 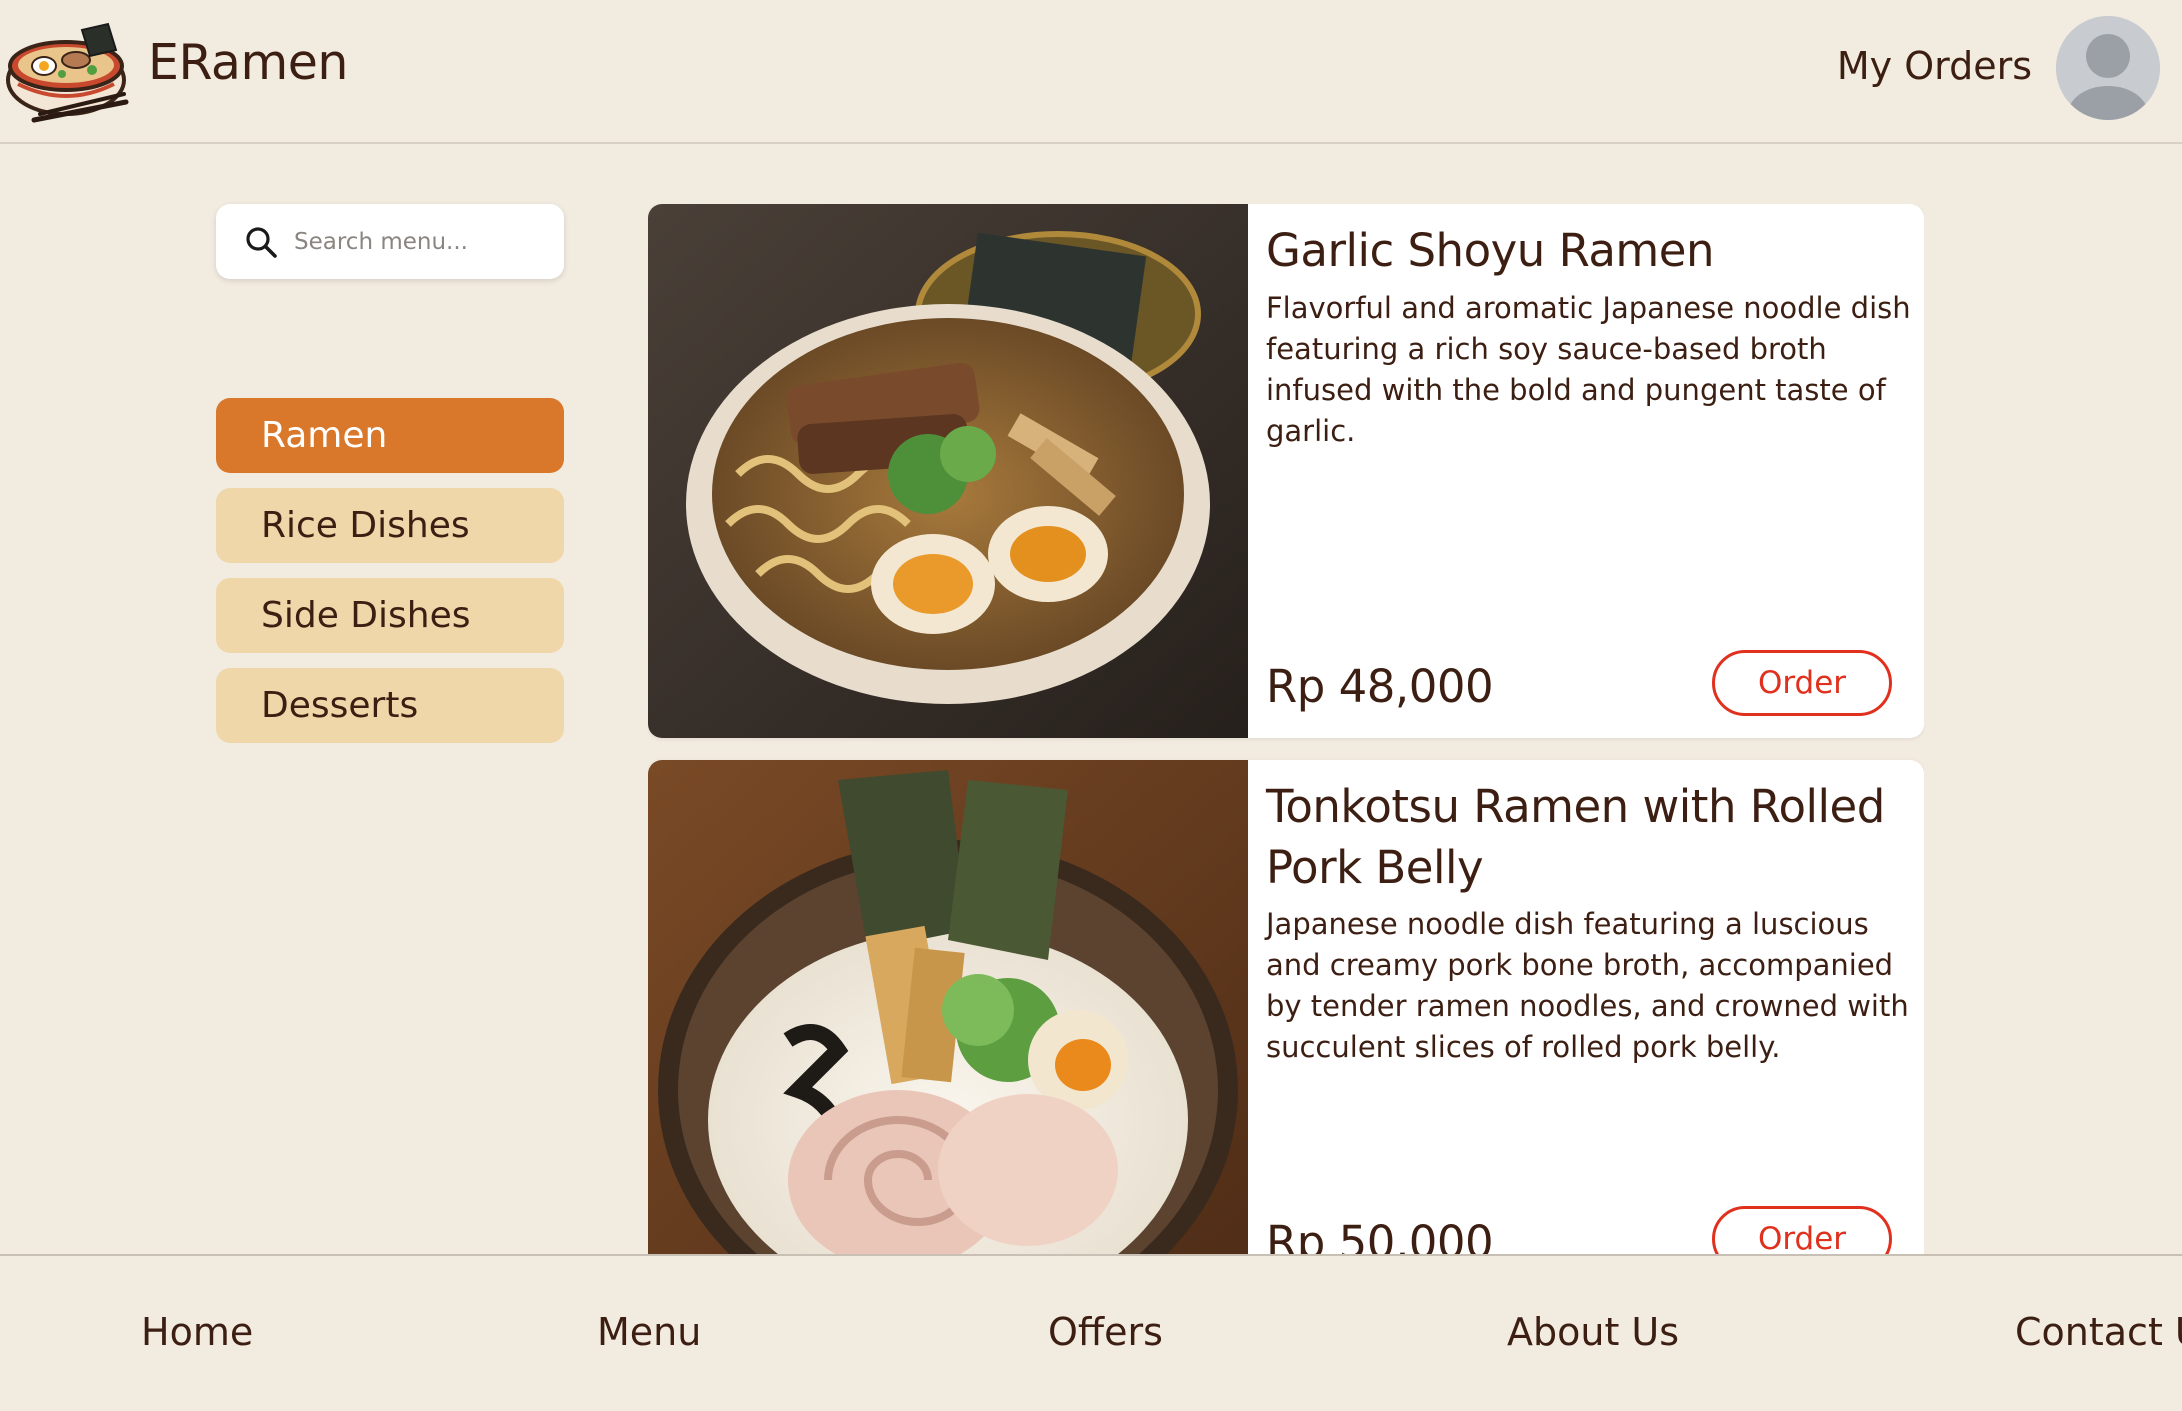 I want to click on category-label: Side Dishes, so click(x=366, y=615).